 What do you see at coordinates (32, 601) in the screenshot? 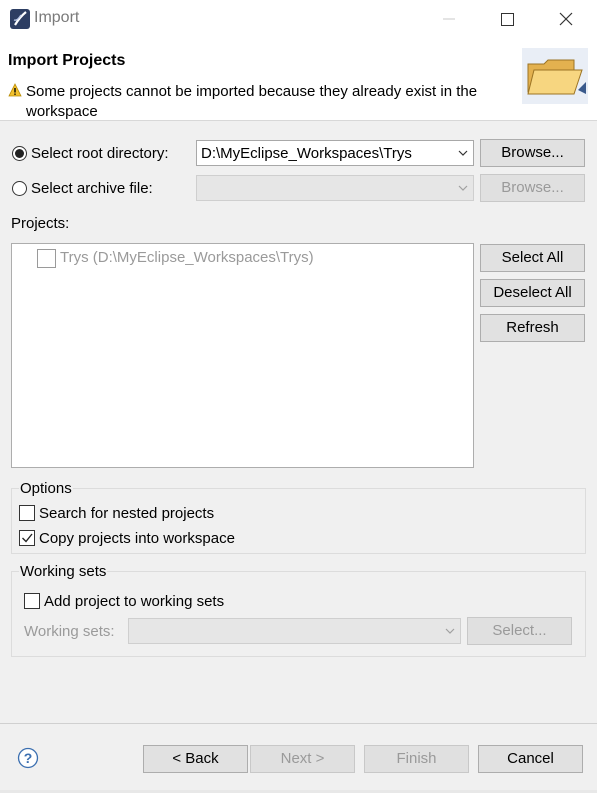
I see `add-working-sets-checkbox` at bounding box center [32, 601].